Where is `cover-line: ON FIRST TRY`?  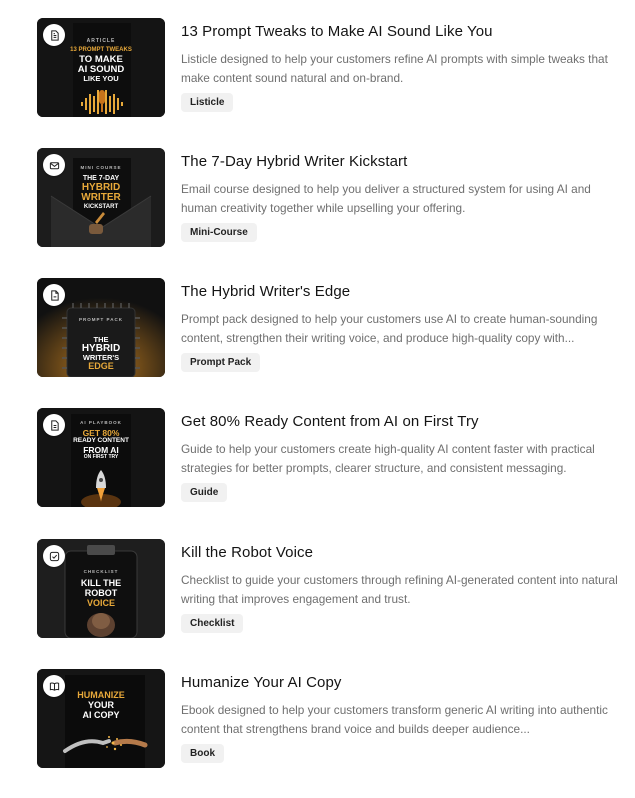
cover-line: ON FIRST TRY is located at coordinates (101, 457).